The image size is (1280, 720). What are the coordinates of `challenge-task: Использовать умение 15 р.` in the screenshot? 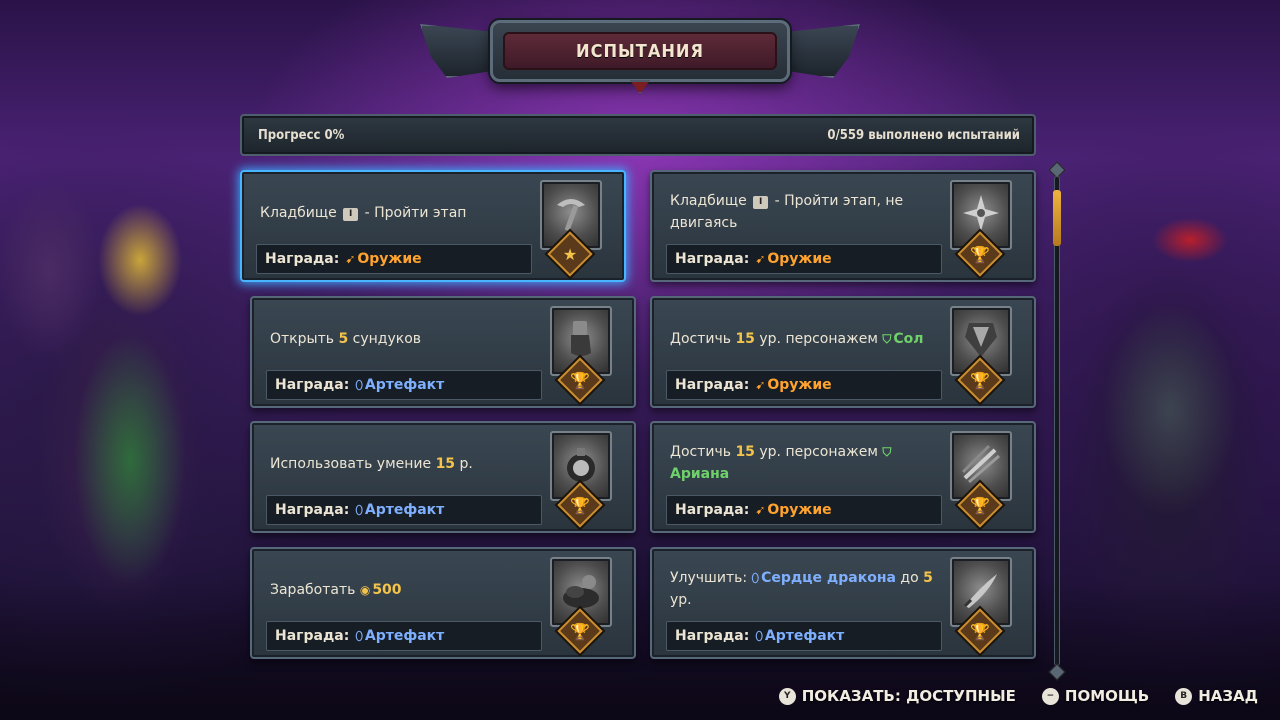 It's located at (405, 464).